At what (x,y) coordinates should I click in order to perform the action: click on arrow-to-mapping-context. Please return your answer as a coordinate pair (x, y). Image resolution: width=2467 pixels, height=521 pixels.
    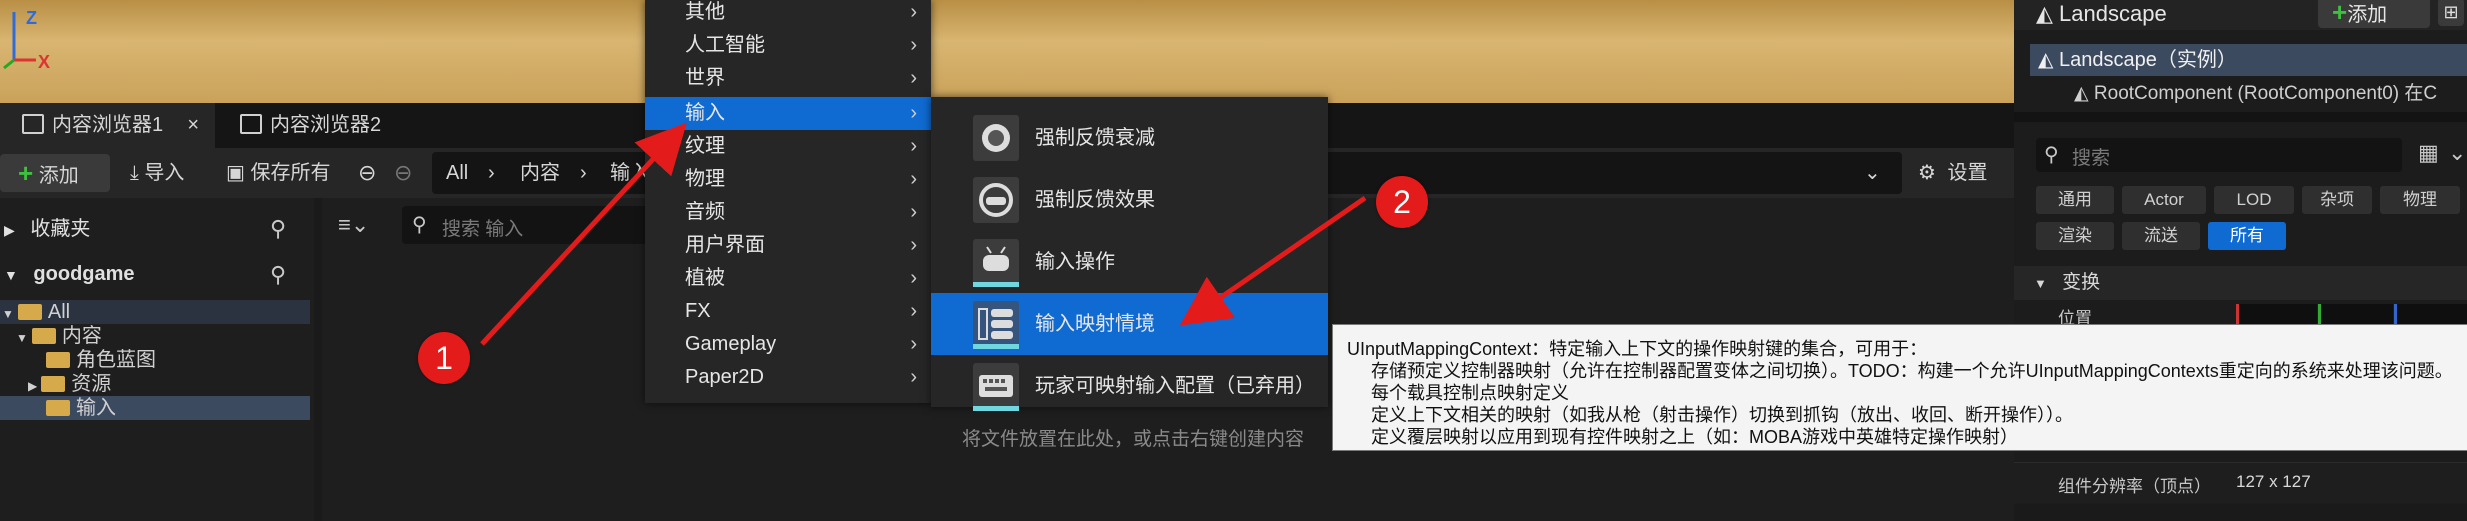
    Looking at the image, I should click on (1273, 260).